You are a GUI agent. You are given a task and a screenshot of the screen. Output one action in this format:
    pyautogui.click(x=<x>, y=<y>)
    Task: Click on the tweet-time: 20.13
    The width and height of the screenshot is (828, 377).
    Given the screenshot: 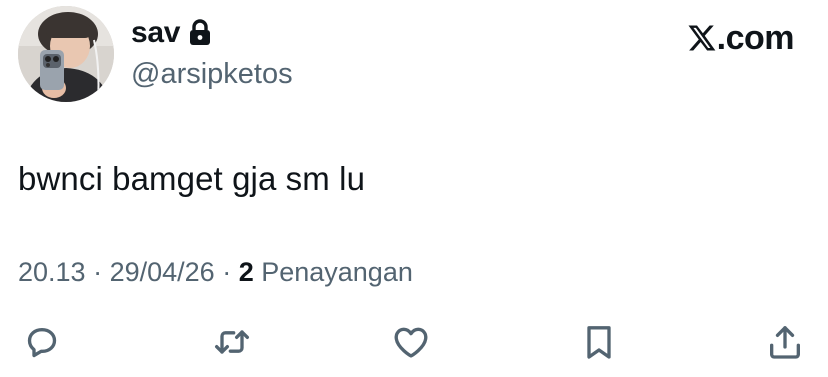 What is the action you would take?
    pyautogui.click(x=52, y=272)
    